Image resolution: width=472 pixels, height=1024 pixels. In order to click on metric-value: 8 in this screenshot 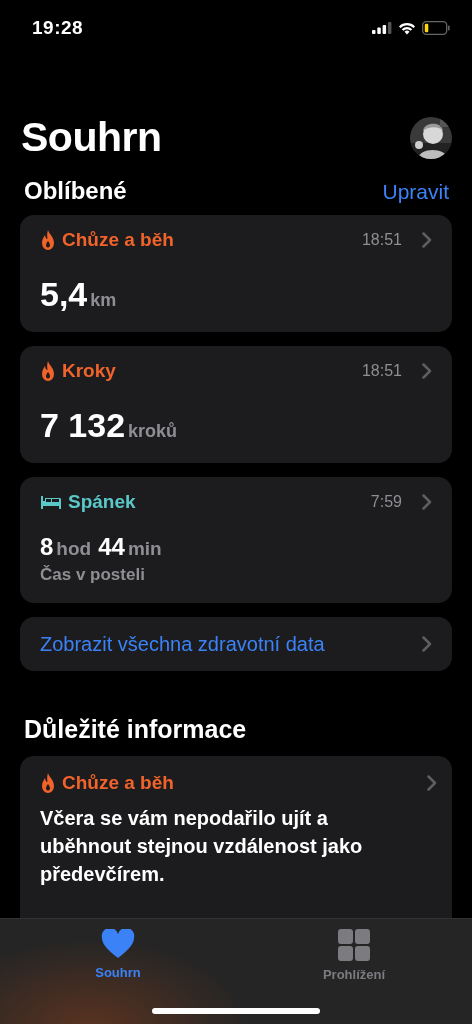, I will do `click(47, 547)`.